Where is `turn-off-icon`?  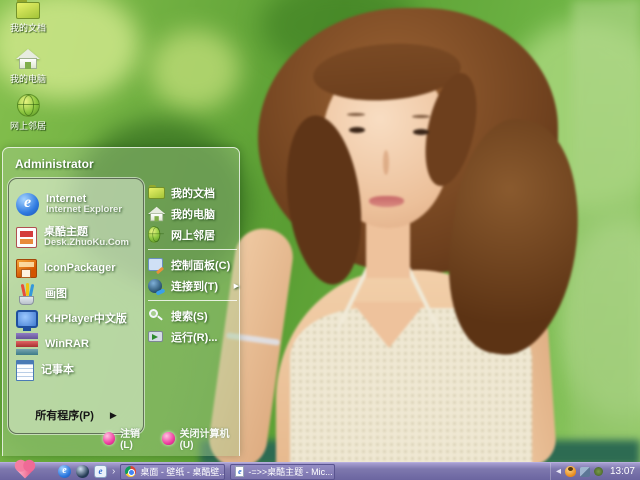
turn-off-icon is located at coordinates (168, 438).